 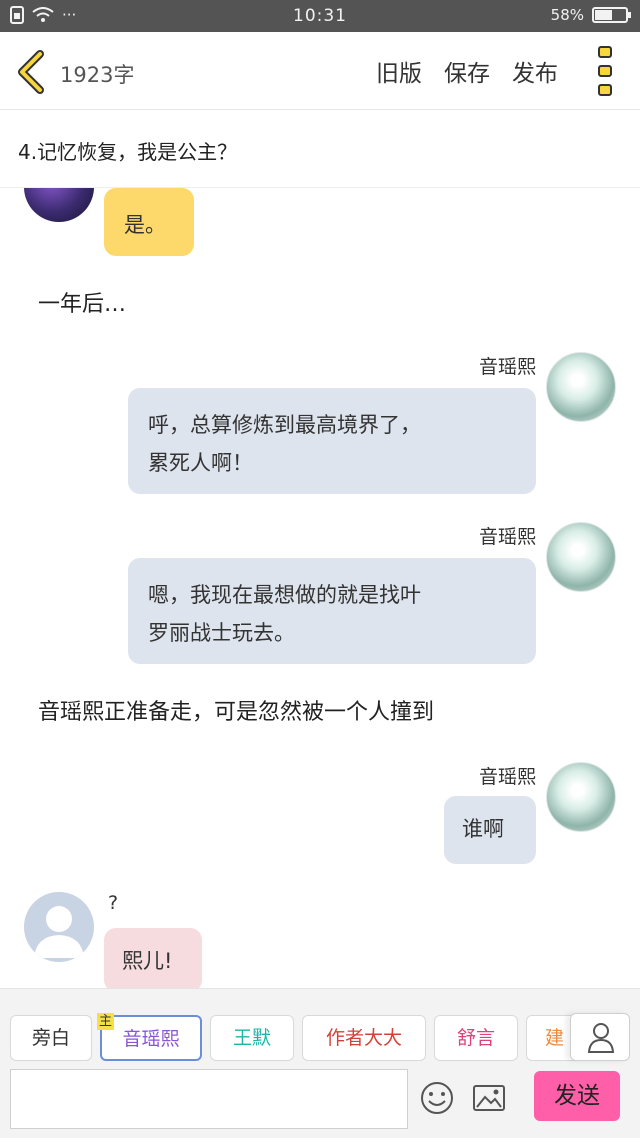 I want to click on character-label: 舒言, so click(x=475, y=1038).